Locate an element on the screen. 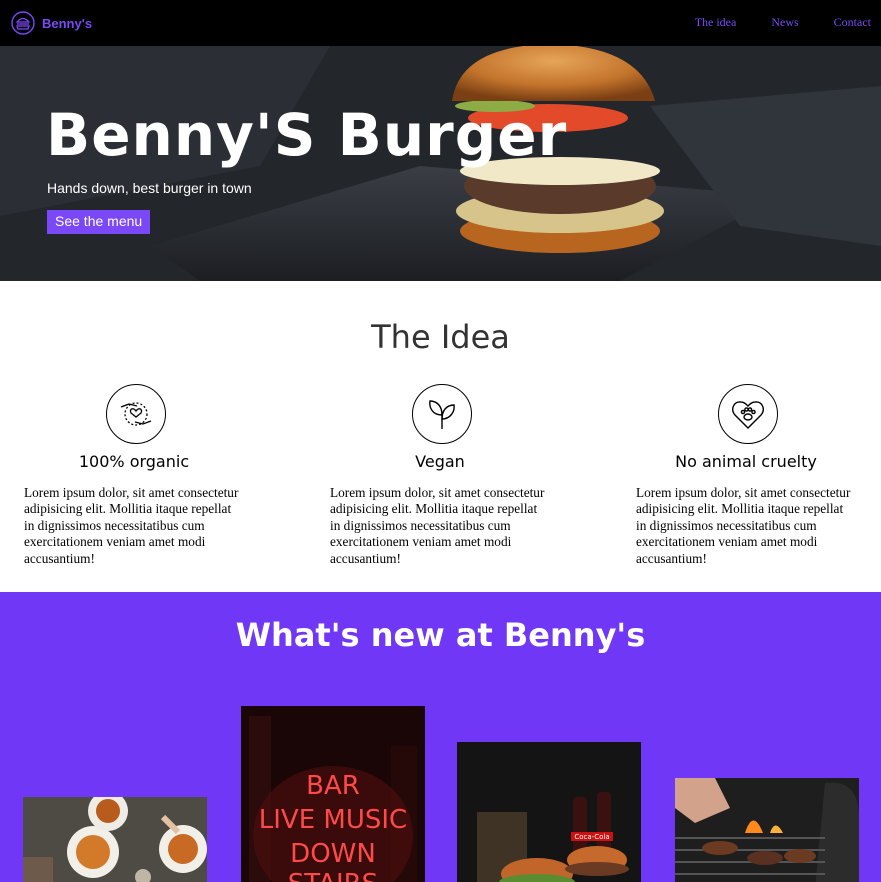 The height and width of the screenshot is (882, 881). neon-sign-line: LIVE MUSIC is located at coordinates (333, 820).